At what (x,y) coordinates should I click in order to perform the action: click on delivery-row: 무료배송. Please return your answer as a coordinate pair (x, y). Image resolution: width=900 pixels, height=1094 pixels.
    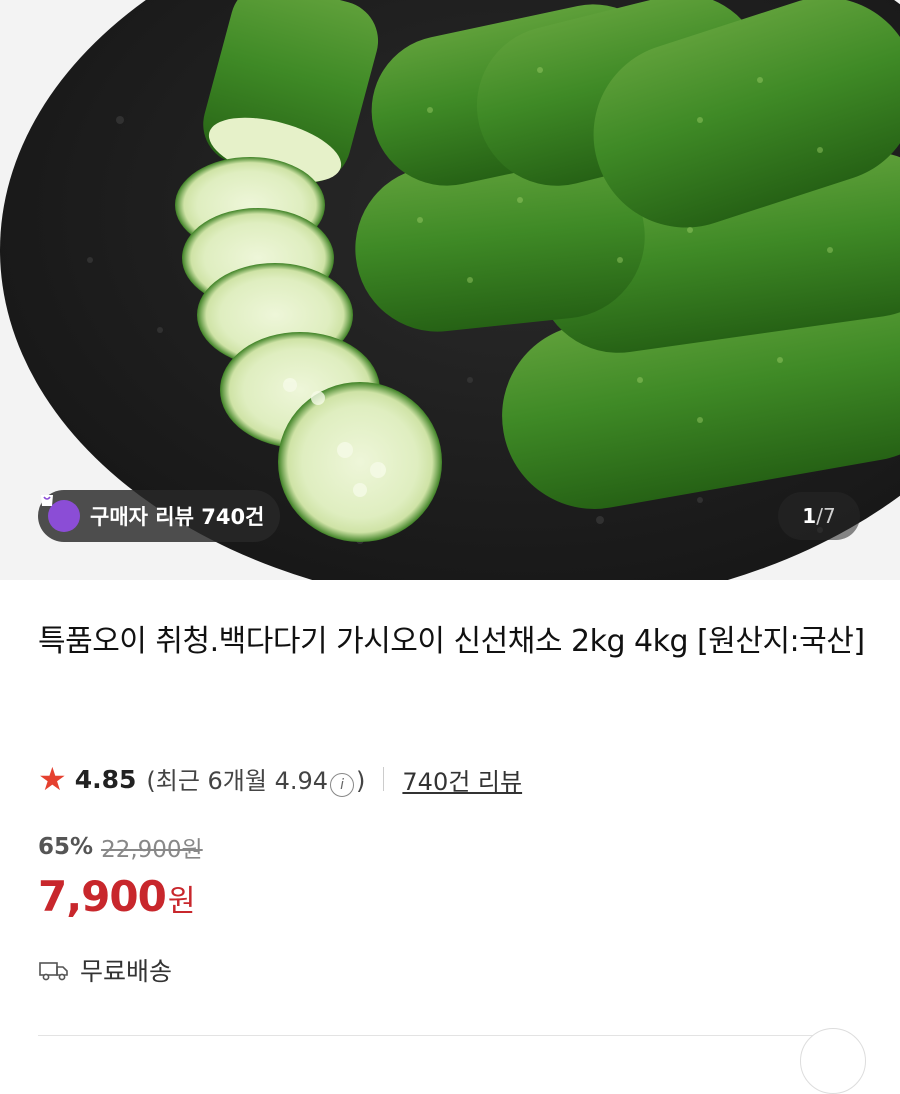
    Looking at the image, I should click on (105, 970).